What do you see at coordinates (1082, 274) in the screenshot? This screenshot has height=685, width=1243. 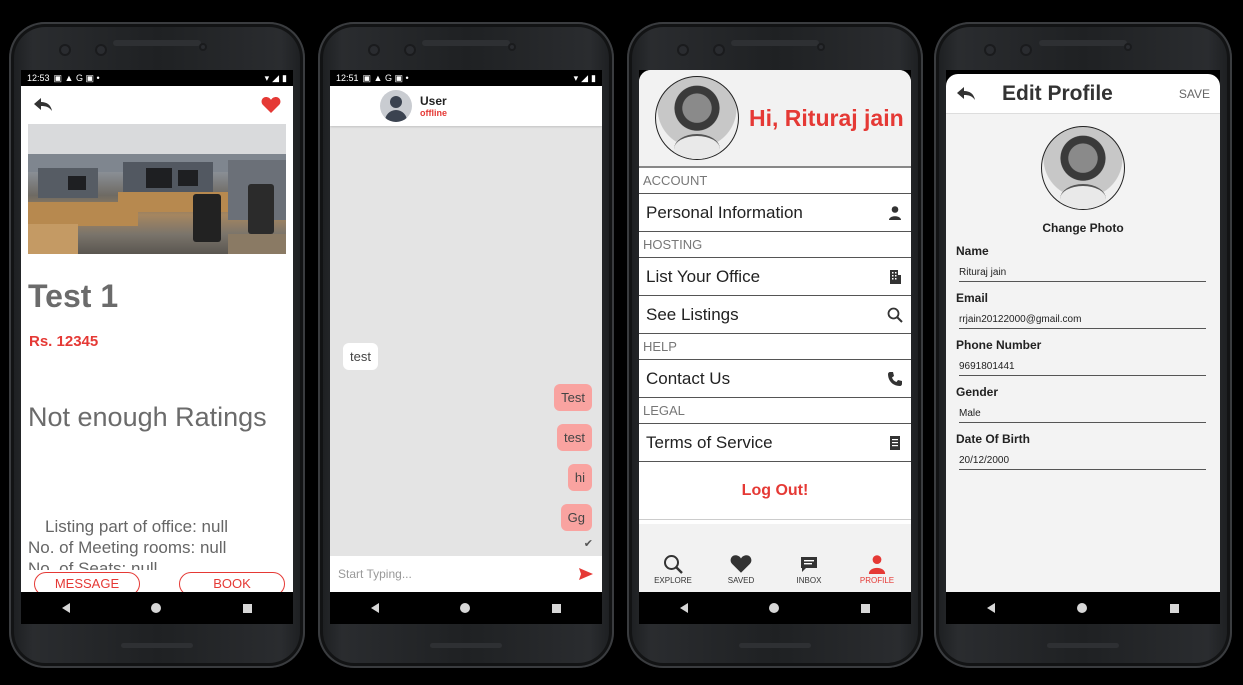 I see `name-input: Rituraj jain` at bounding box center [1082, 274].